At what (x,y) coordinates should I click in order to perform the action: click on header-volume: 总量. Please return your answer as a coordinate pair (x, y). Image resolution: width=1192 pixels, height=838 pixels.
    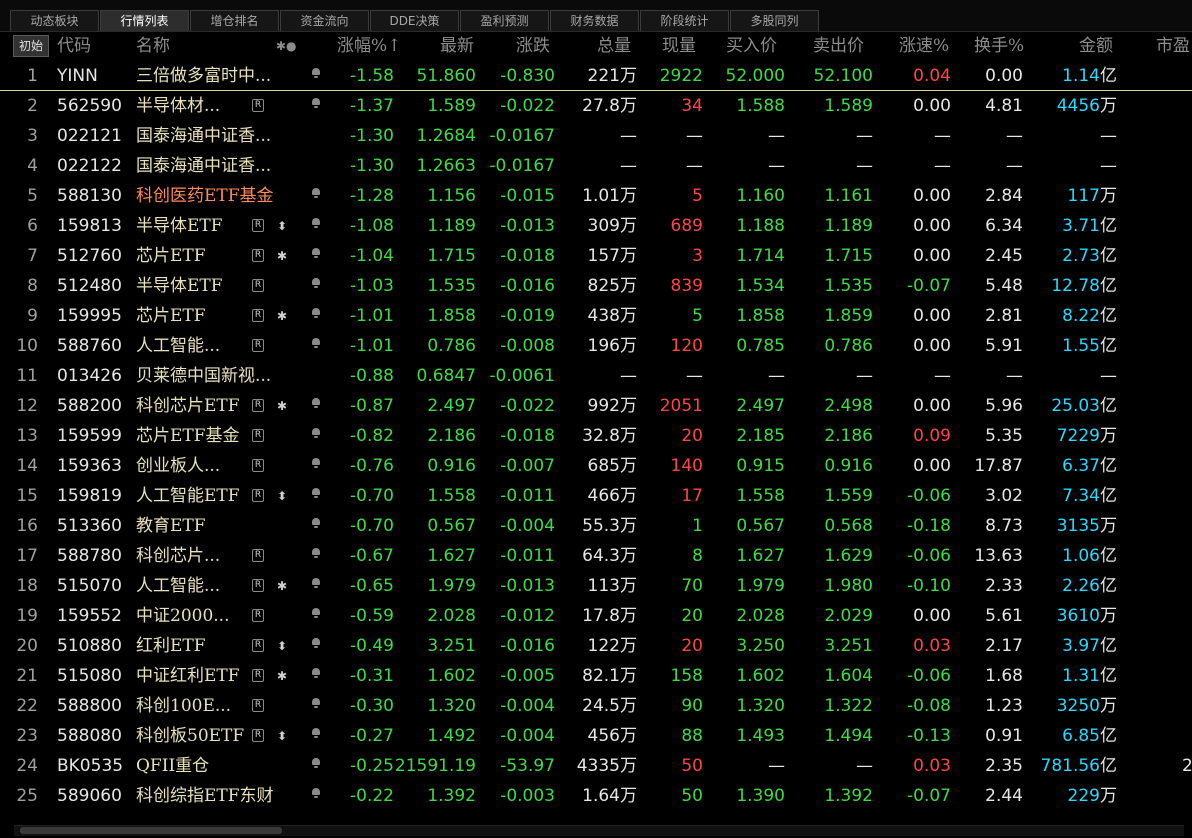
    Looking at the image, I should click on (614, 46).